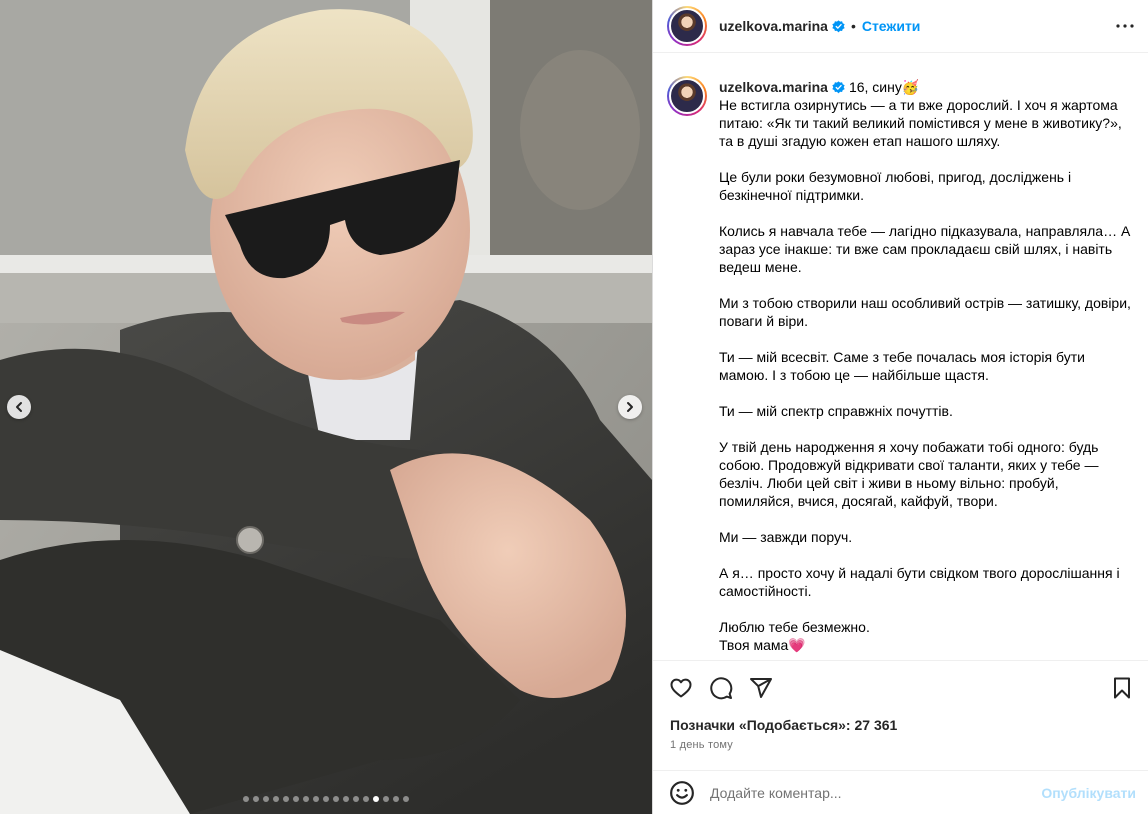  I want to click on caption-paragraph: Люблю тебе безмежно. Твоя мама💗, so click(794, 636).